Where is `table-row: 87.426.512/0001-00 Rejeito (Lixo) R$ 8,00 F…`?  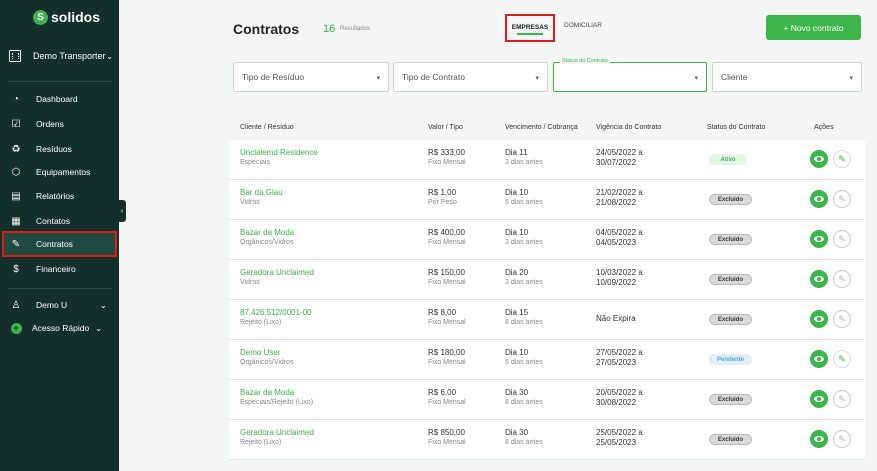 table-row: 87.426.512/0001-00 Rejeito (Lixo) R$ 8,00 F… is located at coordinates (547, 320).